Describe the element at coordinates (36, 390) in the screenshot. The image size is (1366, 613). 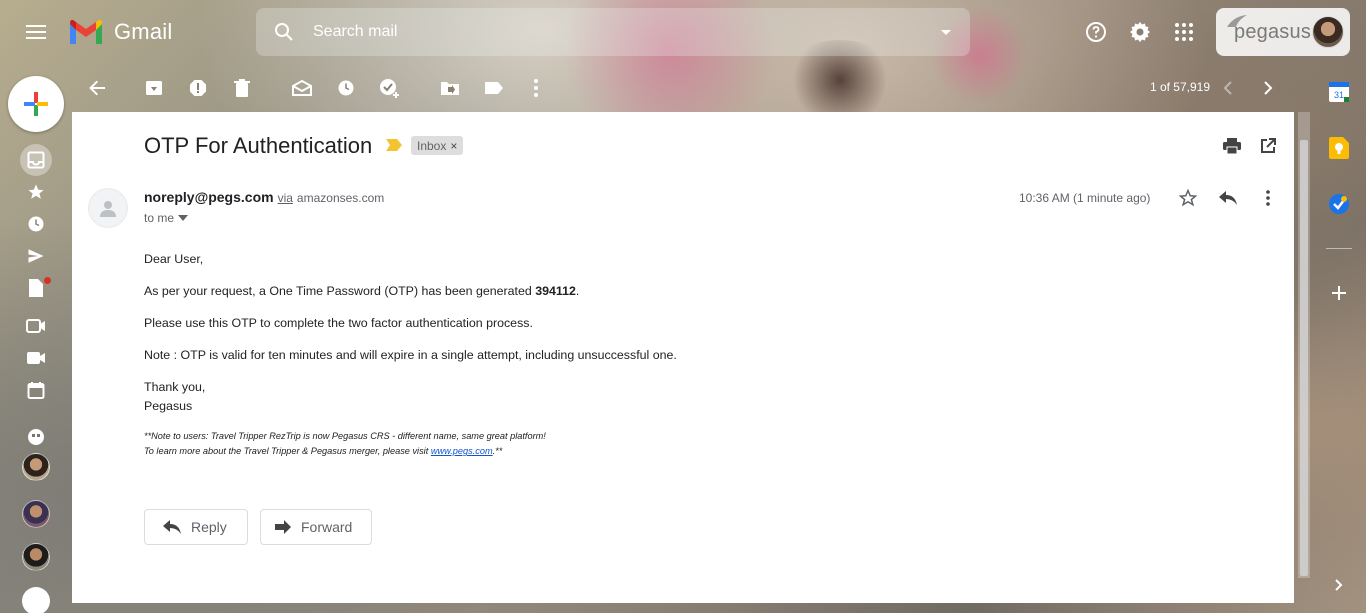
I see `nav-meetings` at that location.